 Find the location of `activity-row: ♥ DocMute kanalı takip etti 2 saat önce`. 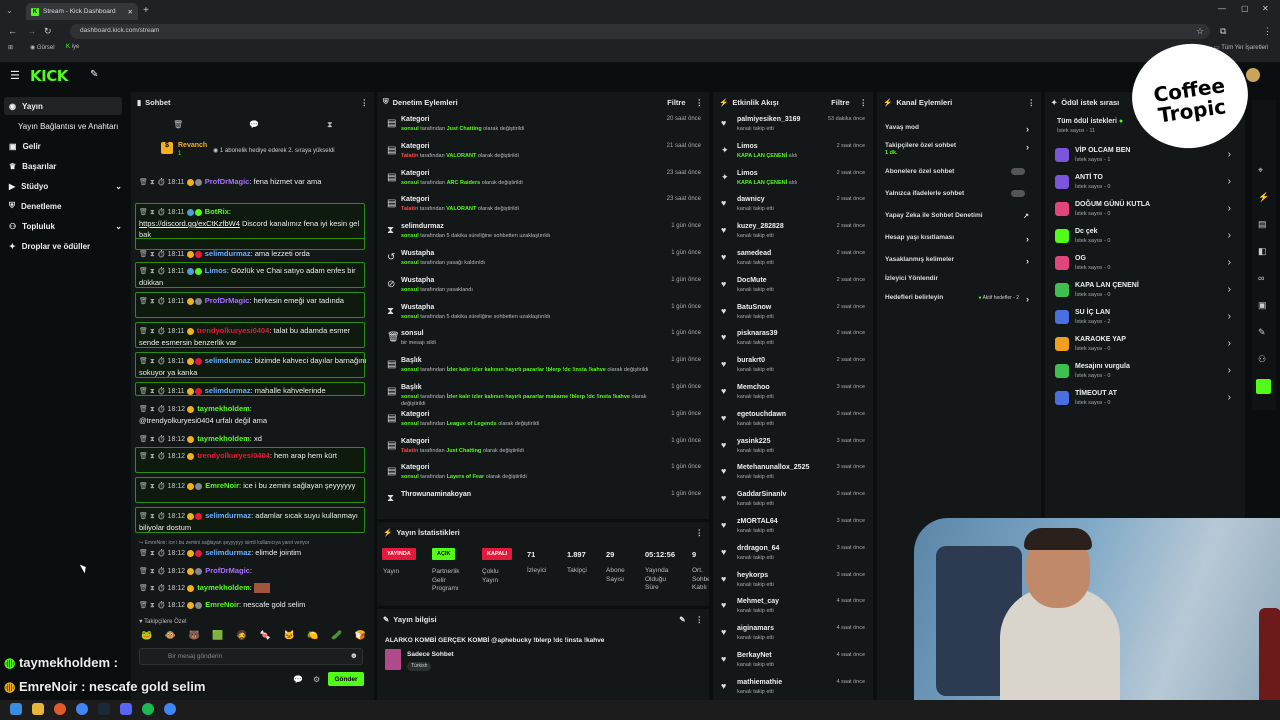

activity-row: ♥ DocMute kanalı takip etti 2 saat önce is located at coordinates (791, 288).